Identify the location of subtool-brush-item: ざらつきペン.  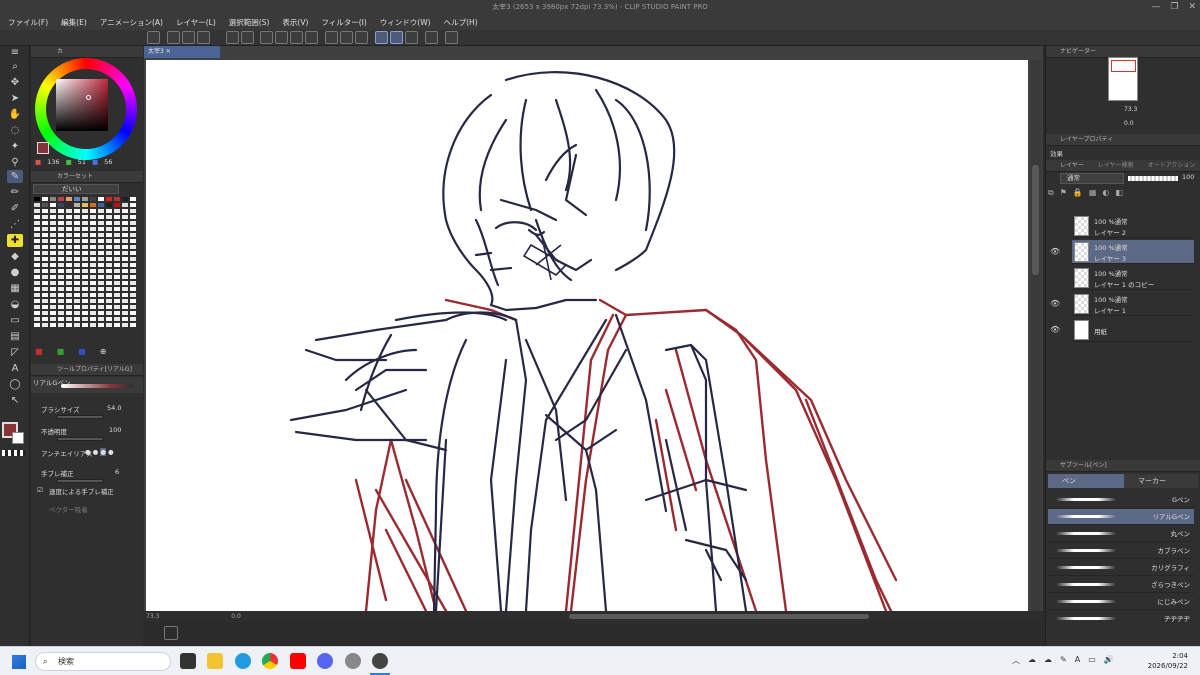
(1121, 585).